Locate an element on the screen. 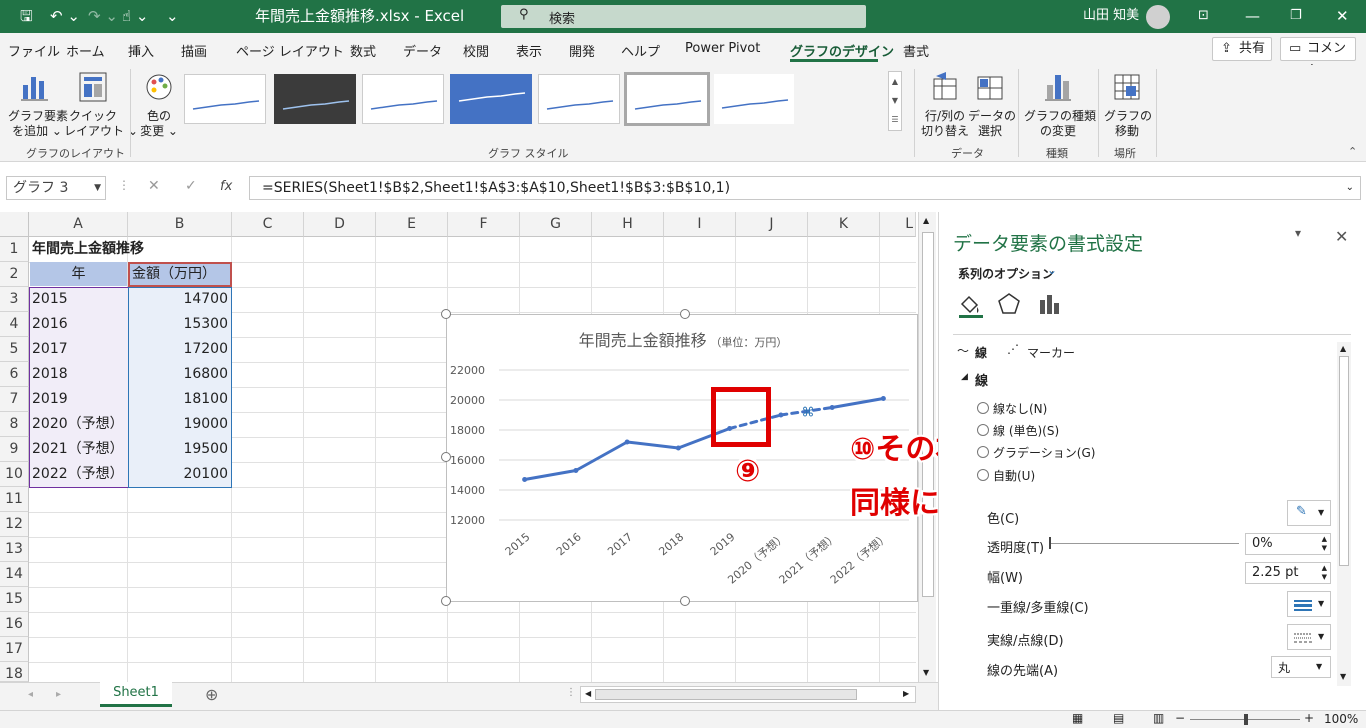  effects-icon is located at coordinates (1009, 304).